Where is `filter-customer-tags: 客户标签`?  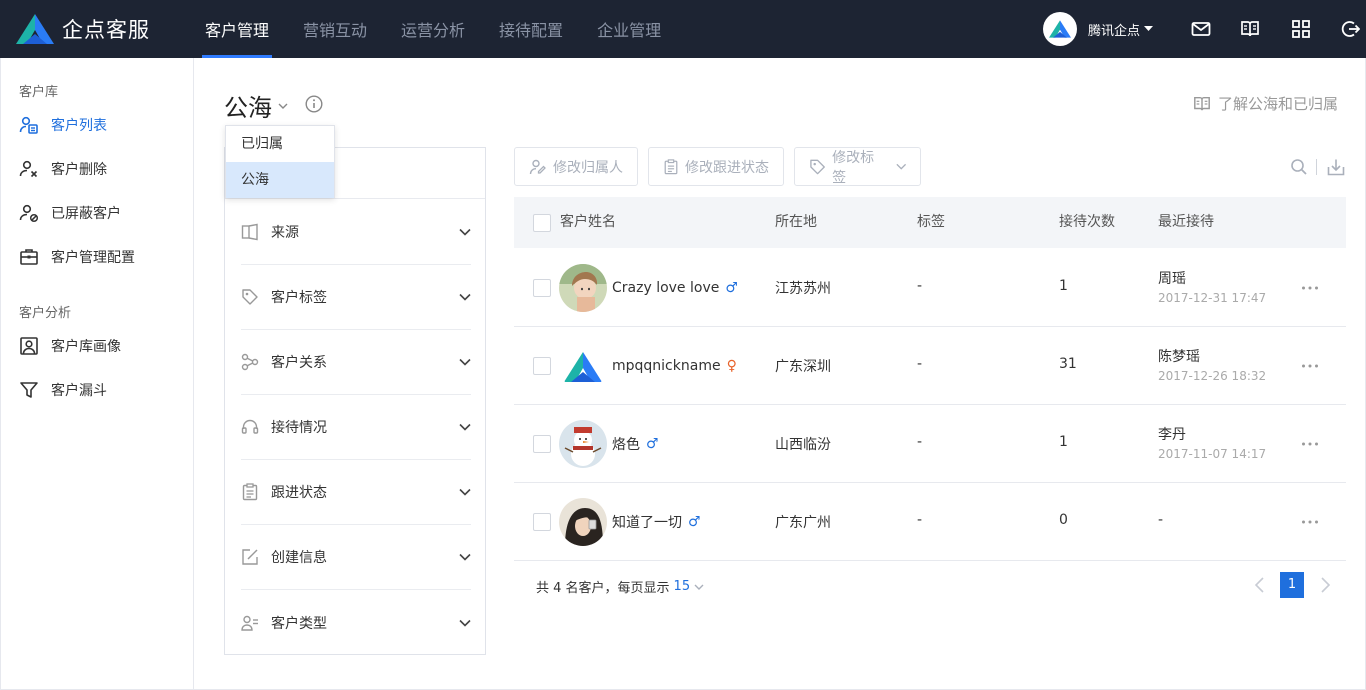 filter-customer-tags: 客户标签 is located at coordinates (356, 297).